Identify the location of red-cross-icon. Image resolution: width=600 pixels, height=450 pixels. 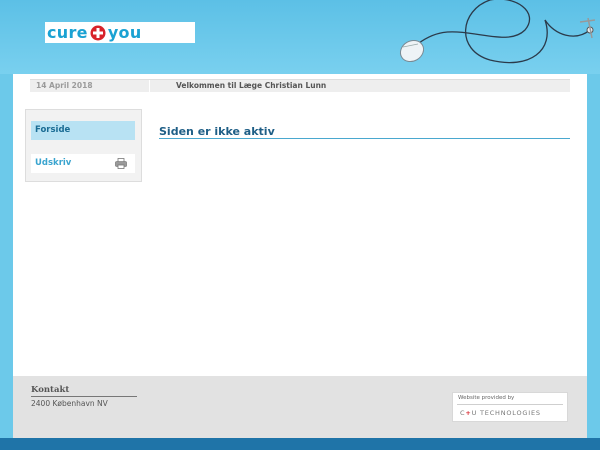
(98, 32).